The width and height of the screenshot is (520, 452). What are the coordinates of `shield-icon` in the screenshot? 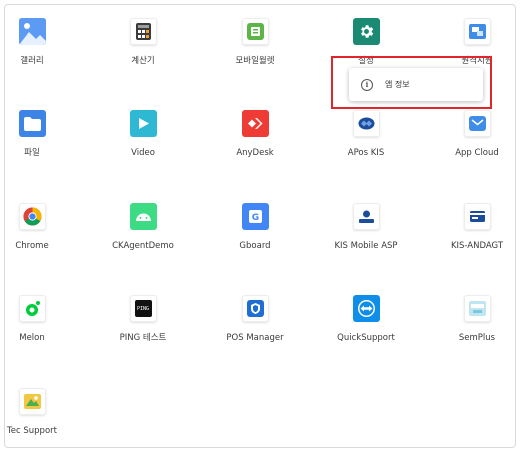 It's located at (255, 308).